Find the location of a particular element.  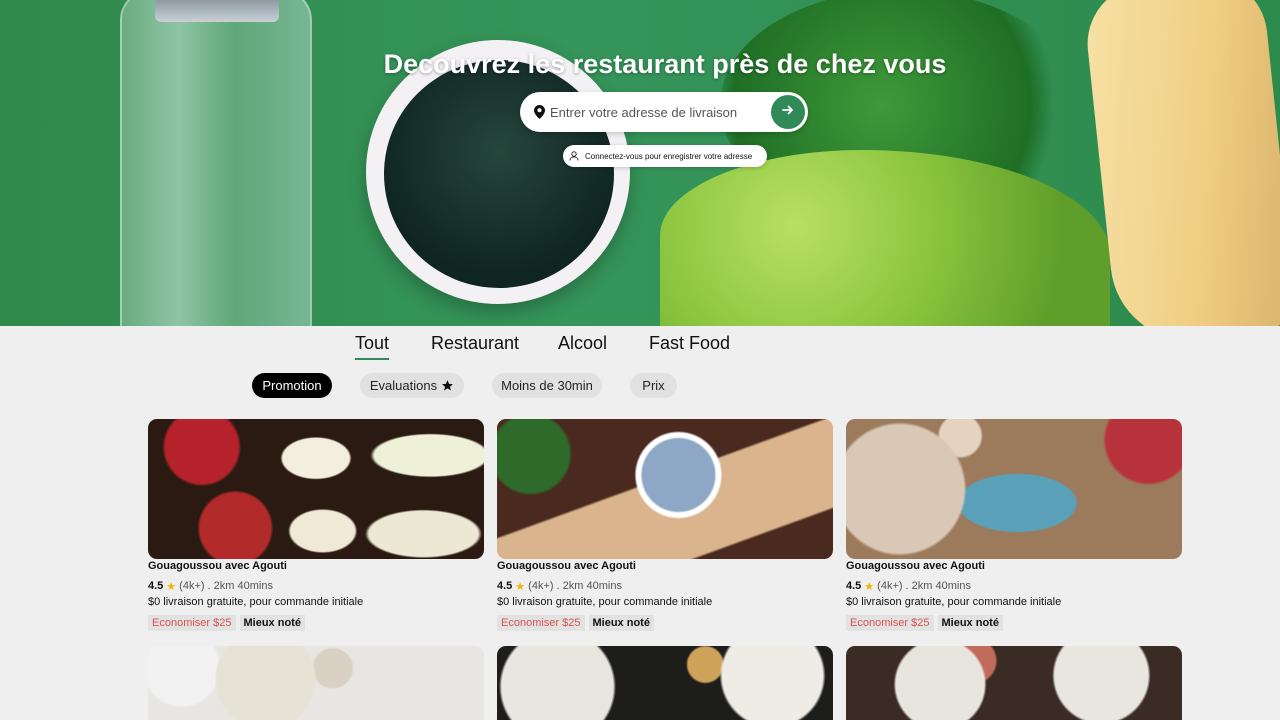

address-search-box is located at coordinates (664, 112).